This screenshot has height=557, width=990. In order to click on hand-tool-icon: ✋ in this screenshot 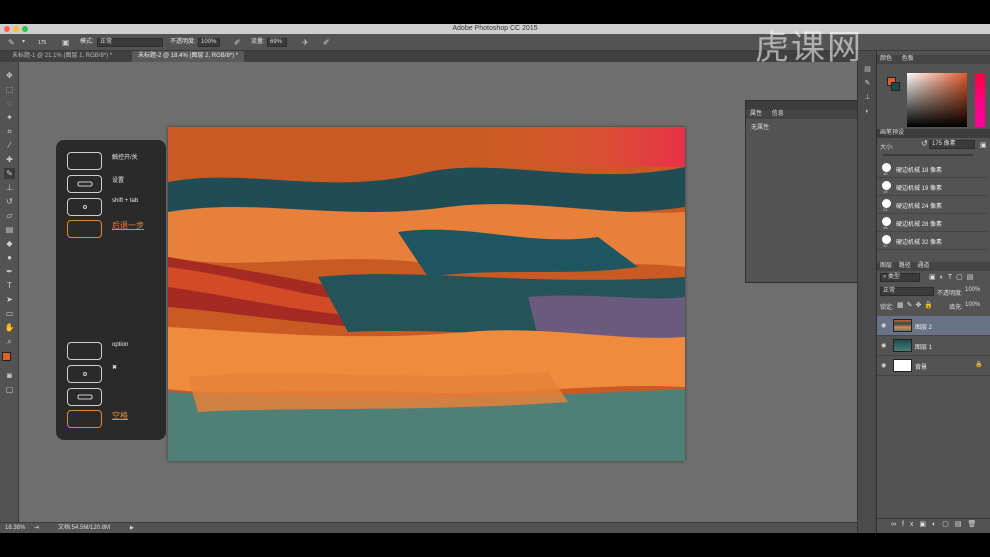, I will do `click(9, 327)`.